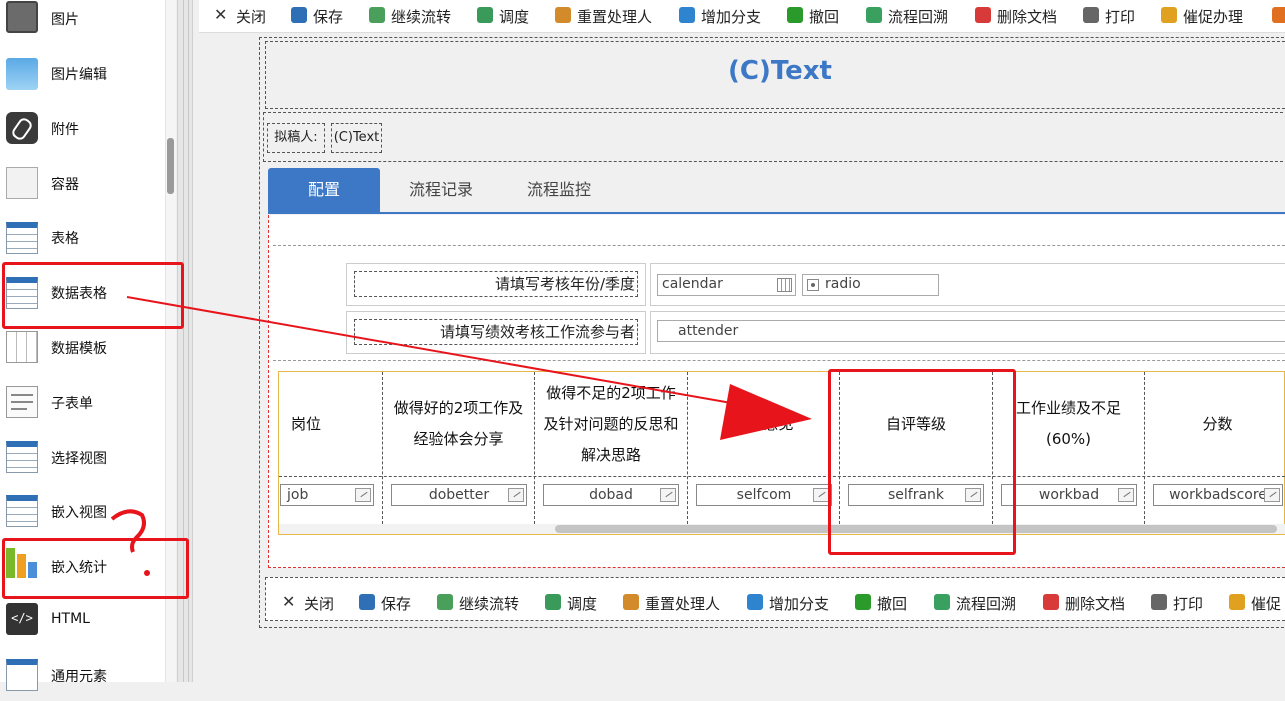  I want to click on grid-field-value: dobetter, so click(459, 495).